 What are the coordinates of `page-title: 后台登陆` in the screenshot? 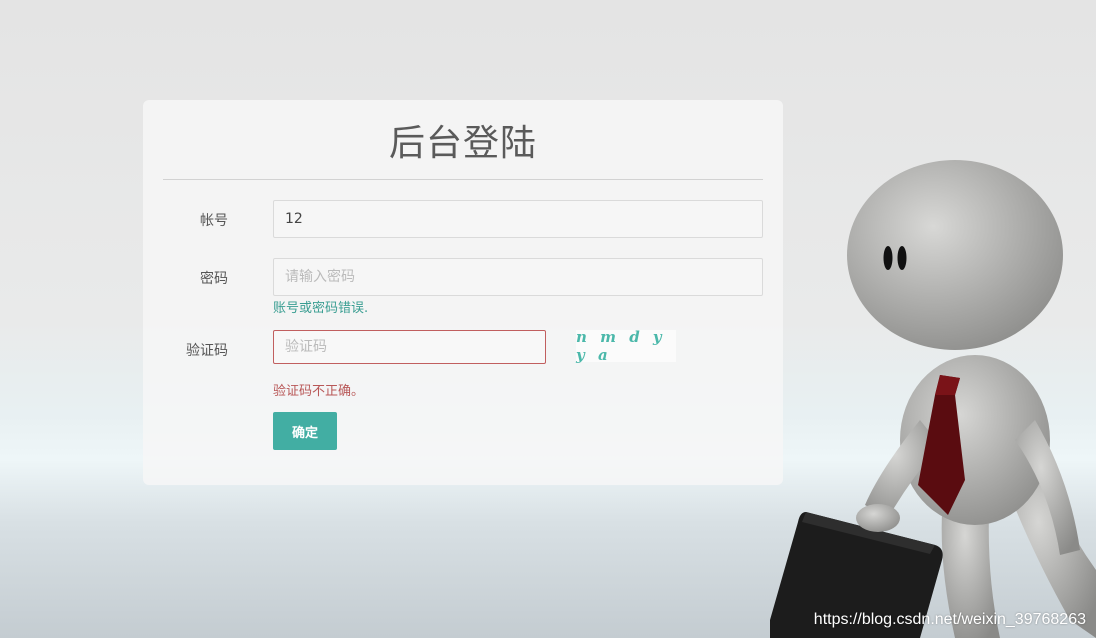 It's located at (462, 143).